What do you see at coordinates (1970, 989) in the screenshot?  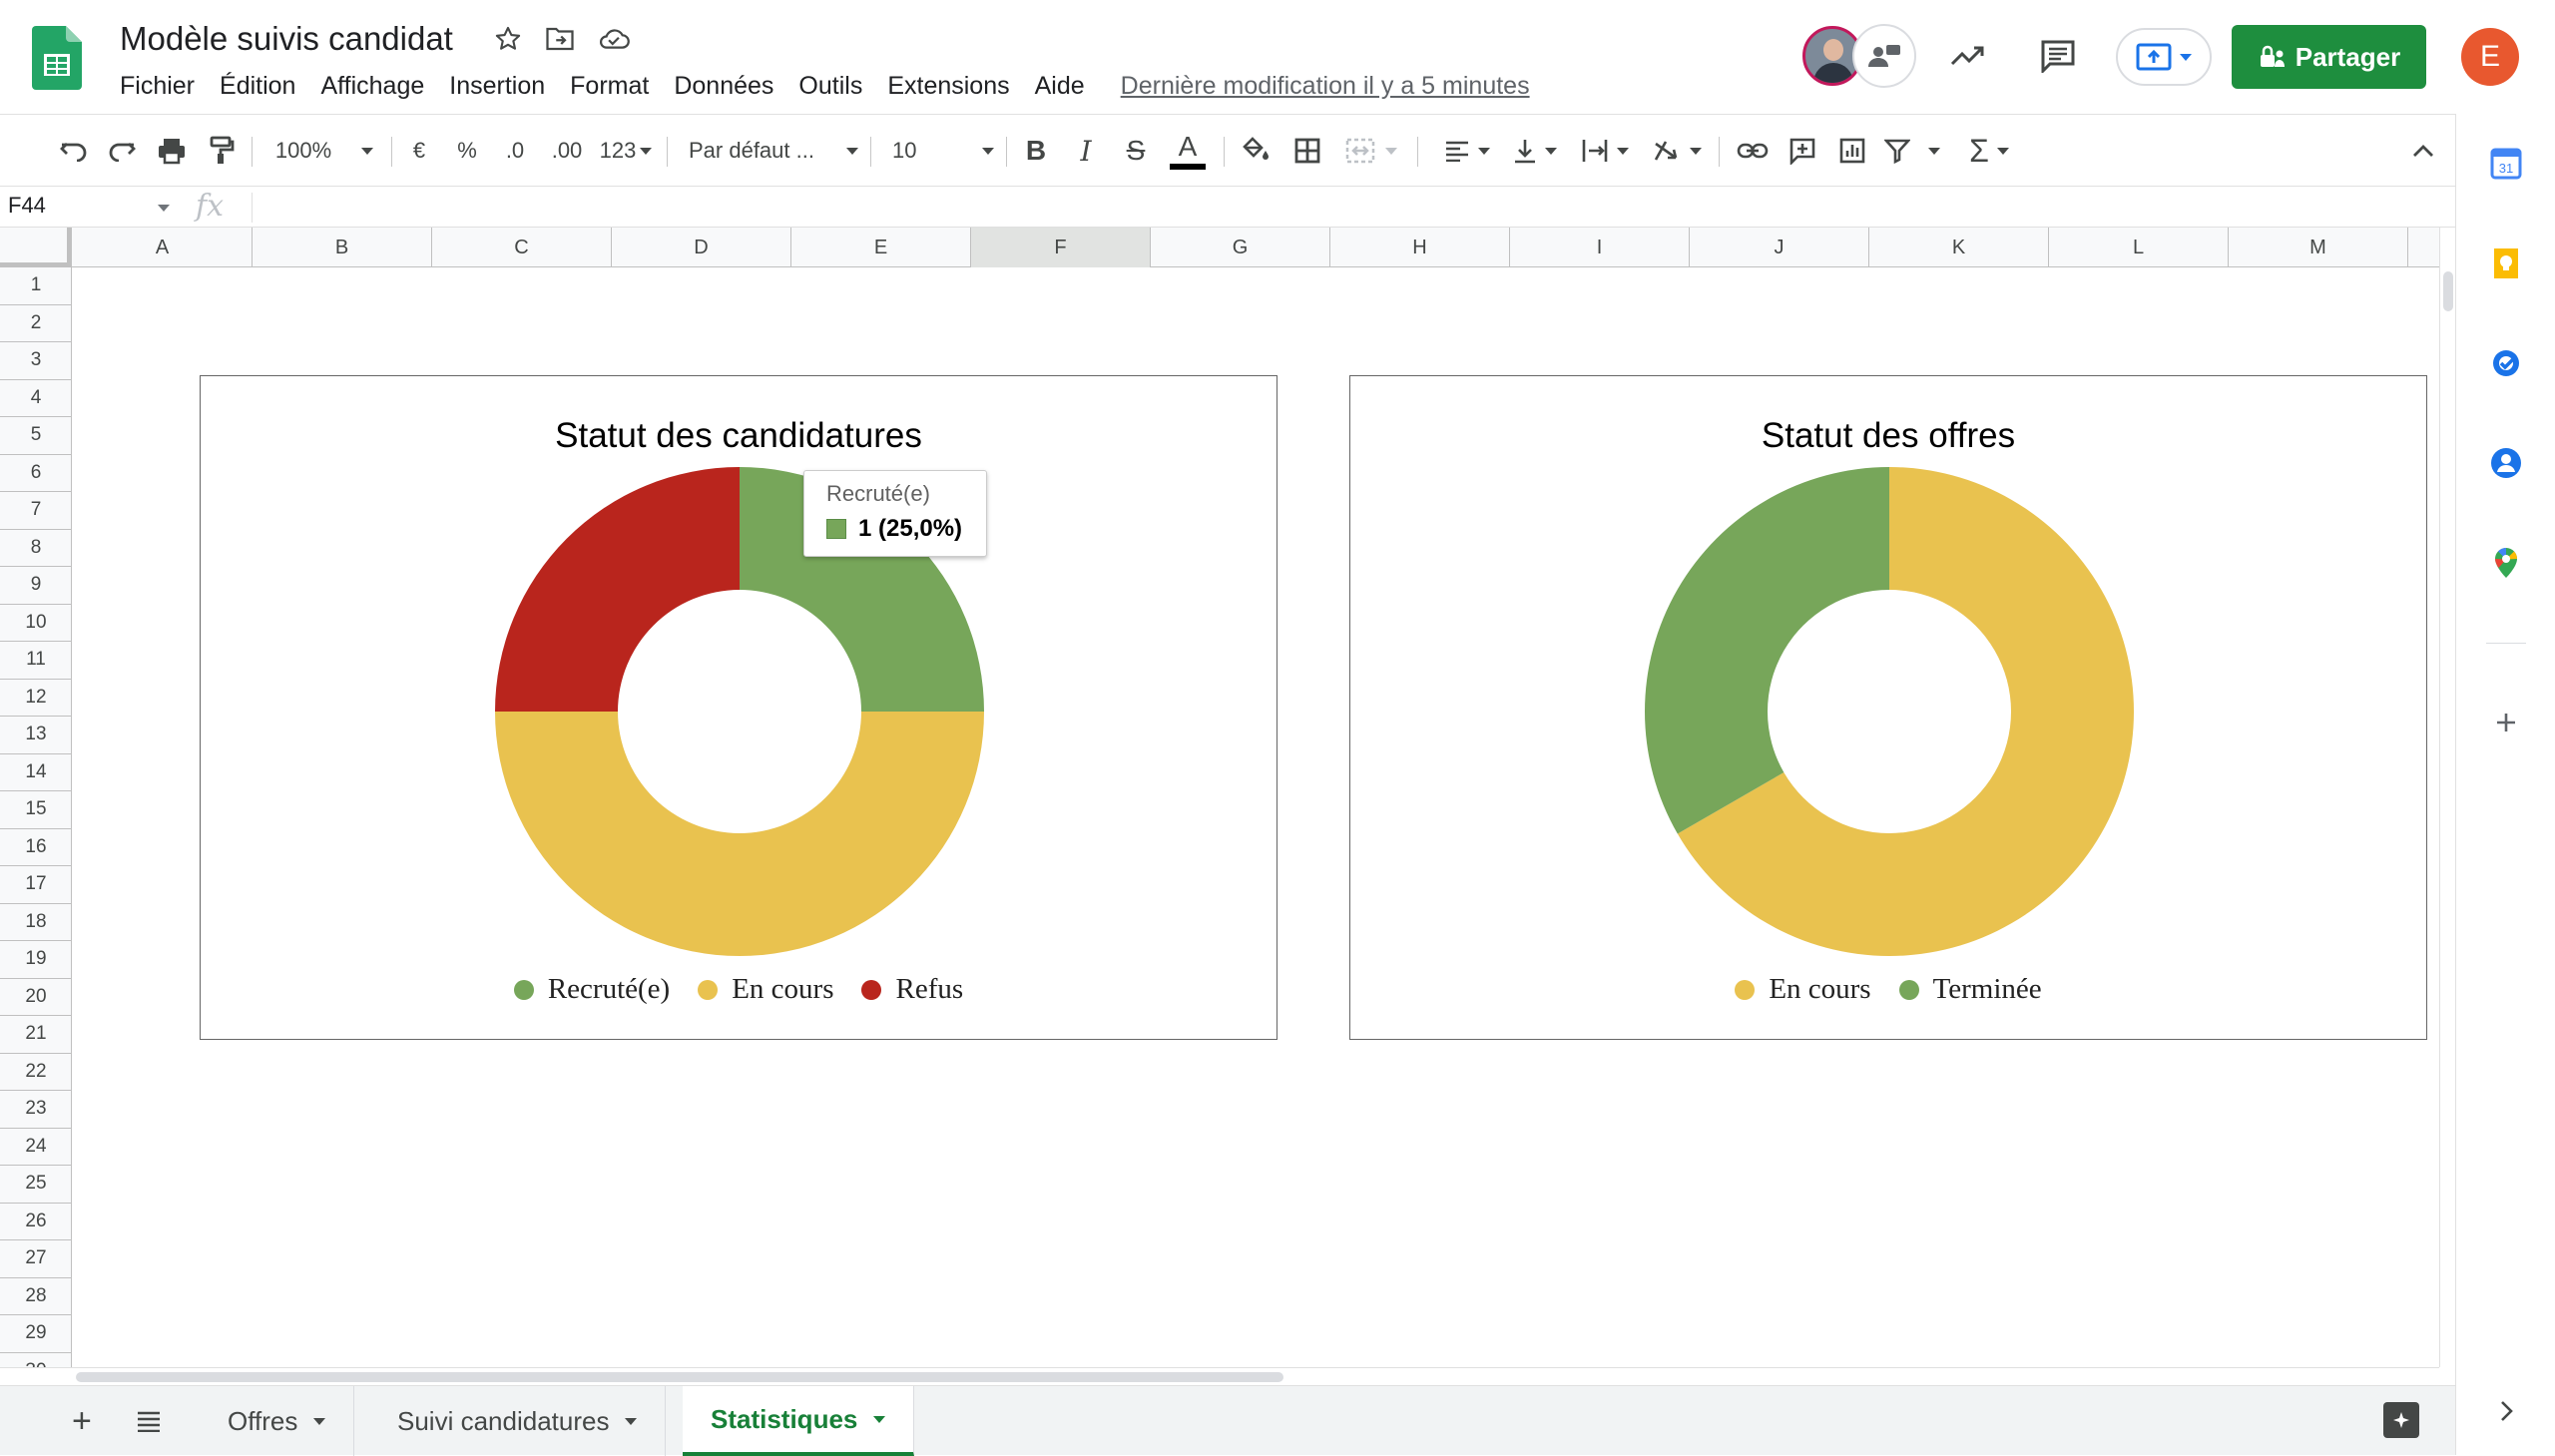 I see `legend-item-terminee: Terminée` at bounding box center [1970, 989].